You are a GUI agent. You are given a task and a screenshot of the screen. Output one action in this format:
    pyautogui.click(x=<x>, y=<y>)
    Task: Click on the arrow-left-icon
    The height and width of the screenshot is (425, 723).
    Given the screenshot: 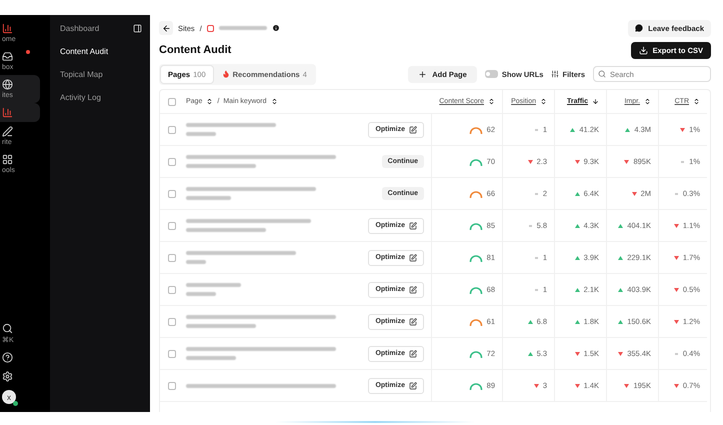 What is the action you would take?
    pyautogui.click(x=166, y=28)
    